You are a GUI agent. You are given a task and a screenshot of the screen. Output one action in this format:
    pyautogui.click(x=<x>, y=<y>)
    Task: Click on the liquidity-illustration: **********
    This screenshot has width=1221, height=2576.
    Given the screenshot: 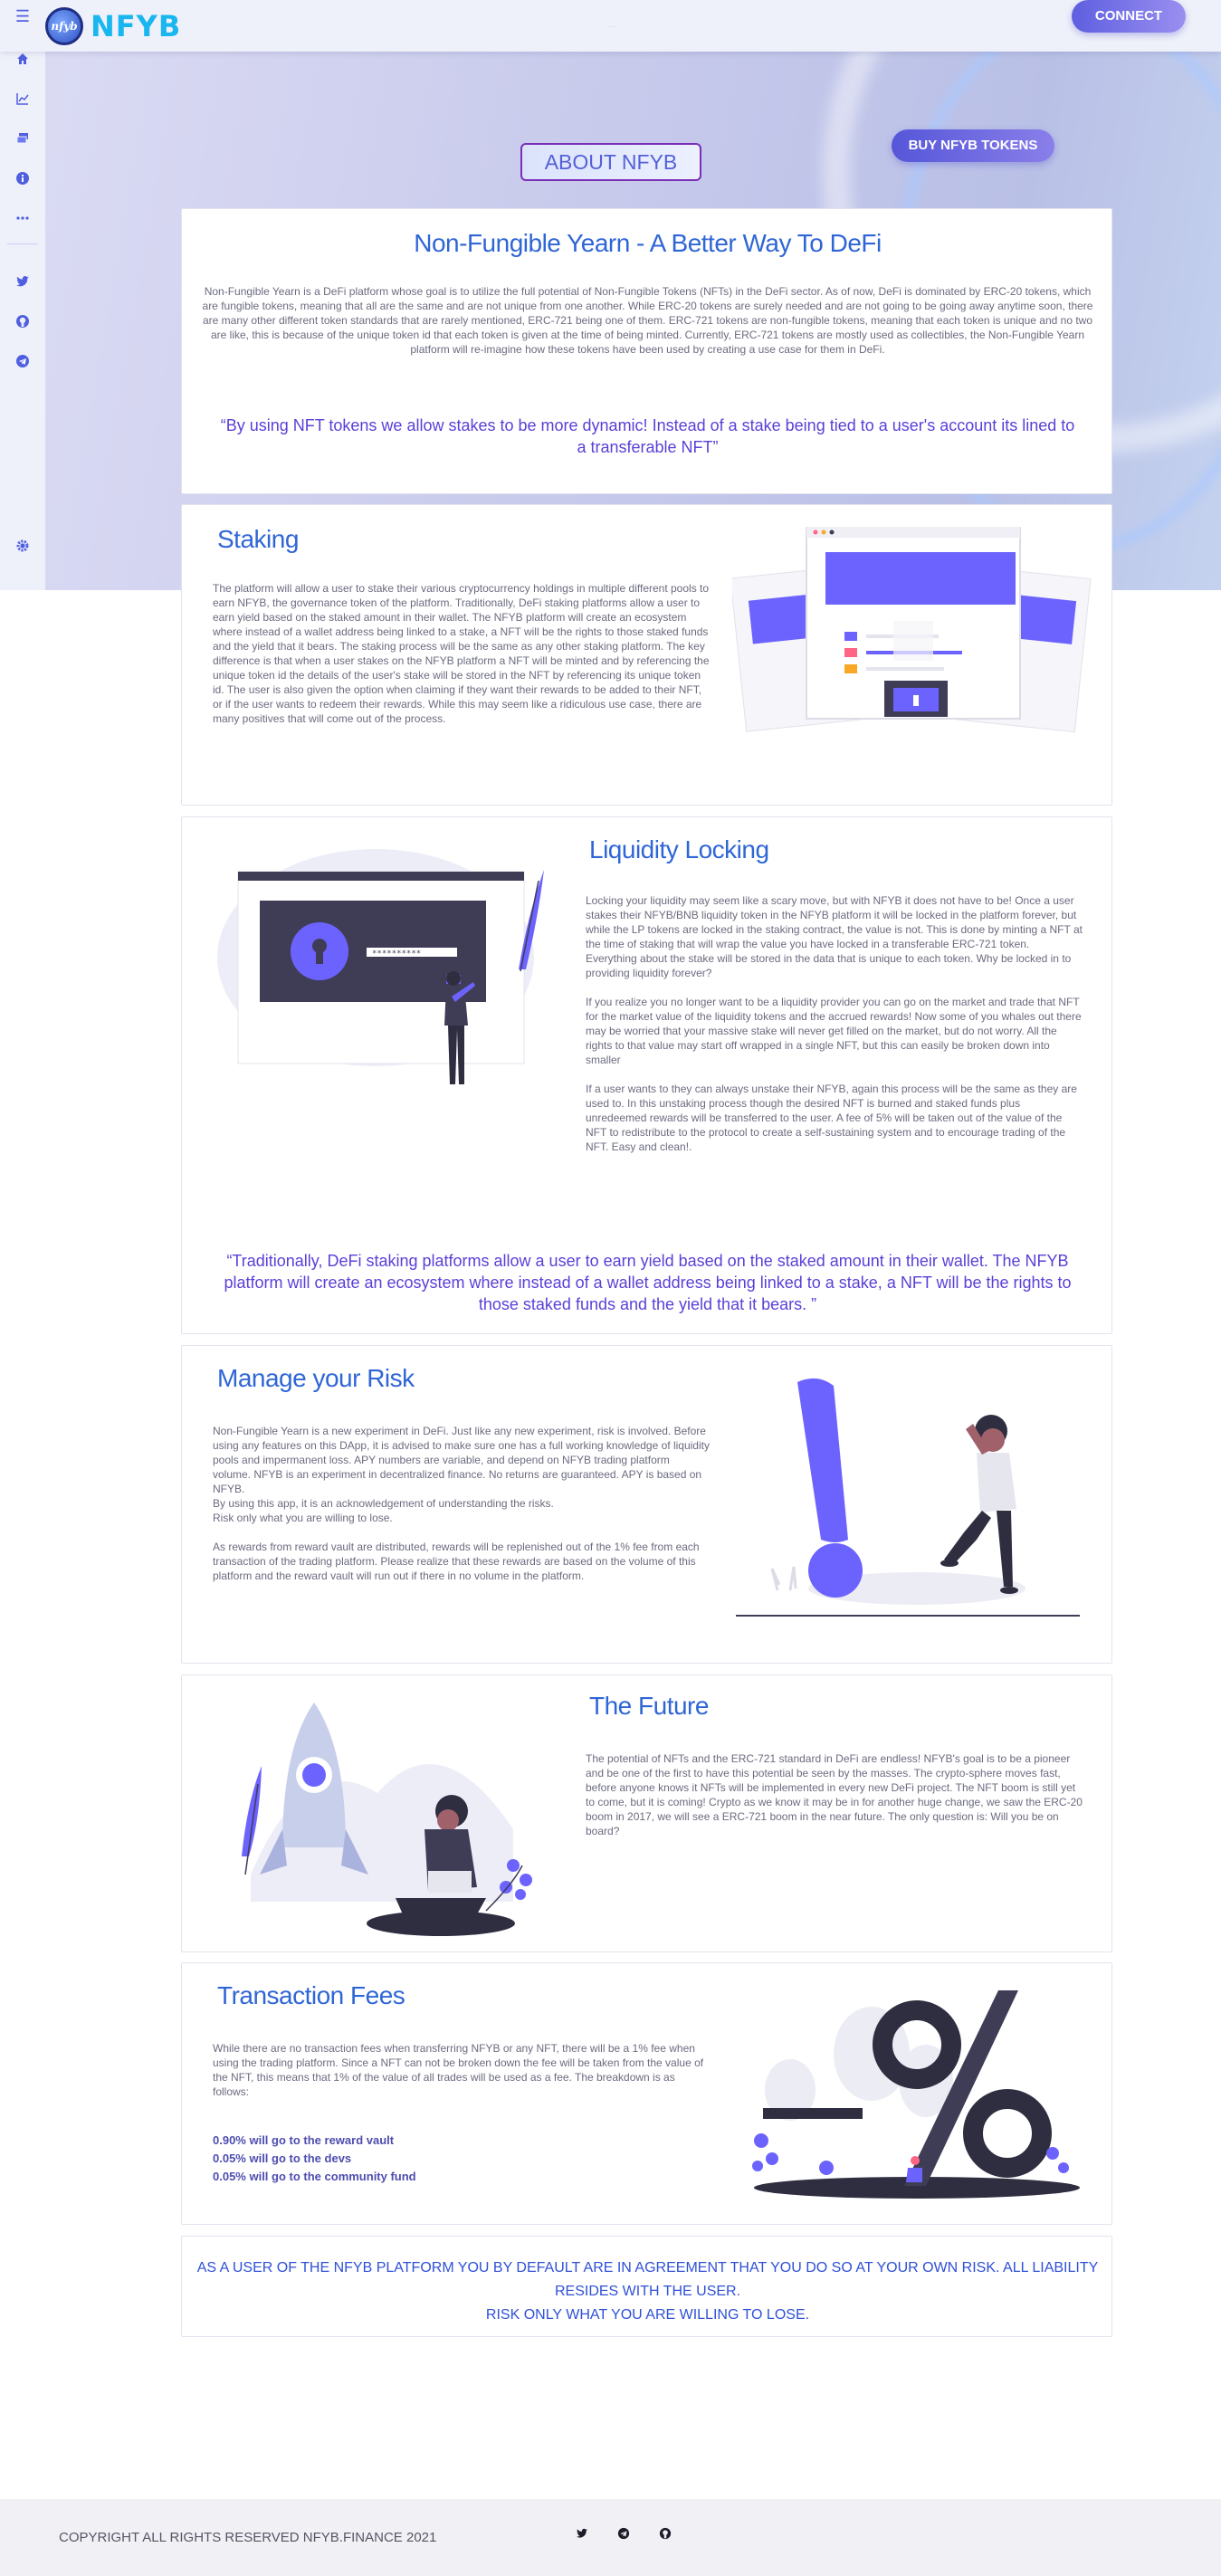 What is the action you would take?
    pyautogui.click(x=380, y=966)
    